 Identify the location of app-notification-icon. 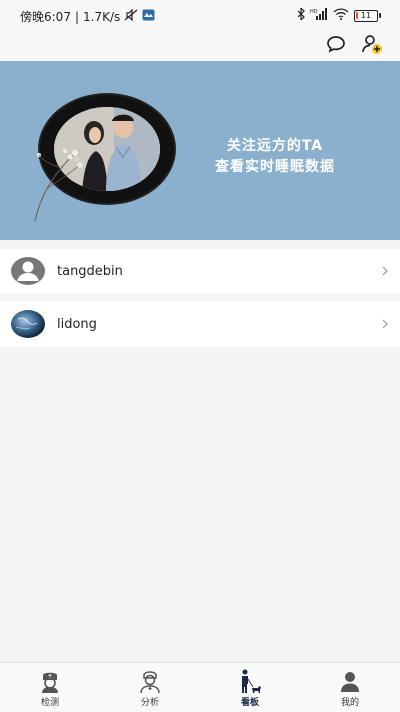
(148, 16).